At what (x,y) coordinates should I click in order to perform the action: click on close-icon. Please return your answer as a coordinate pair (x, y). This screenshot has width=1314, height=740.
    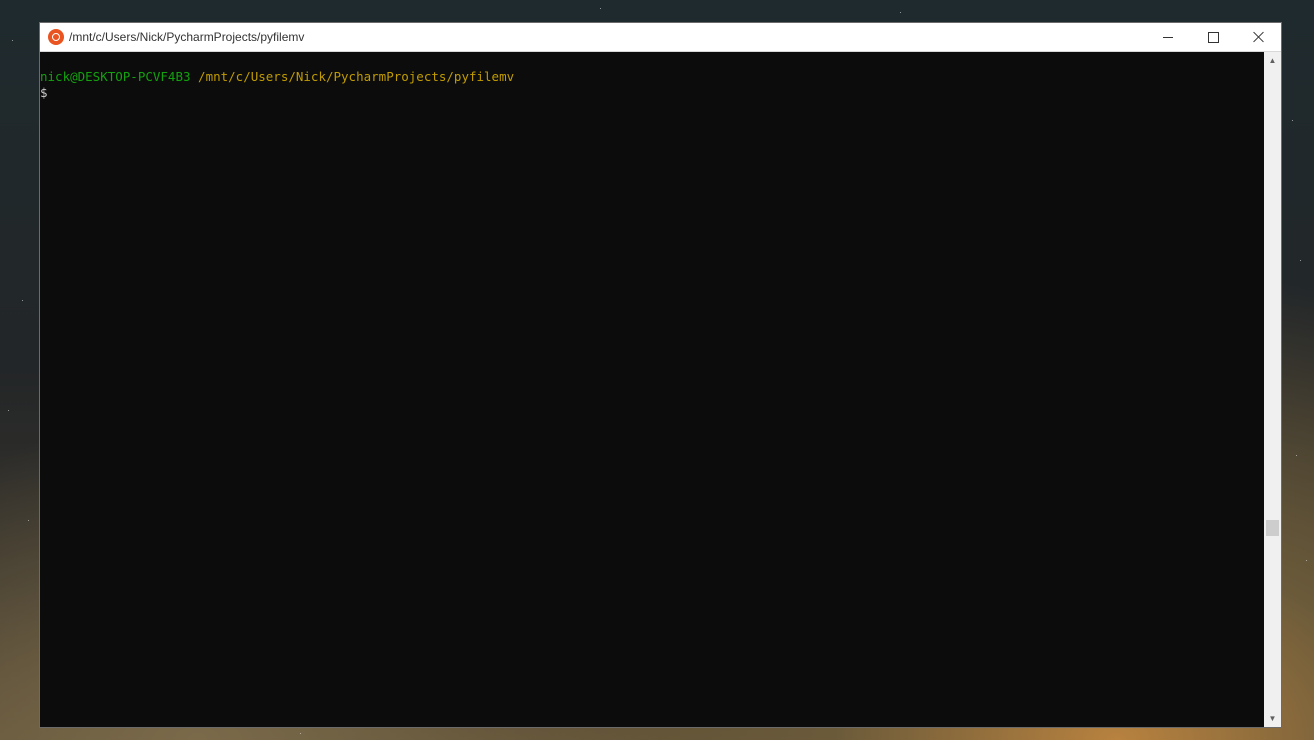
    Looking at the image, I should click on (1259, 37).